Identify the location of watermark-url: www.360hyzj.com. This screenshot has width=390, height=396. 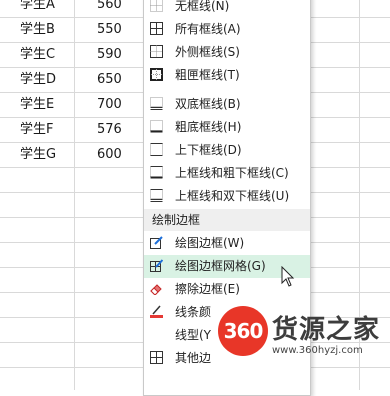
(317, 350).